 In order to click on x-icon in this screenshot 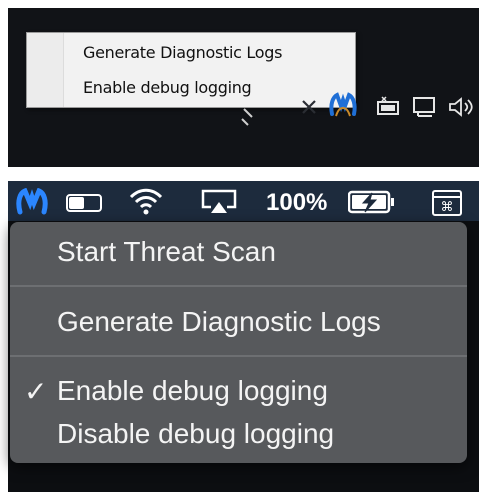, I will do `click(309, 111)`.